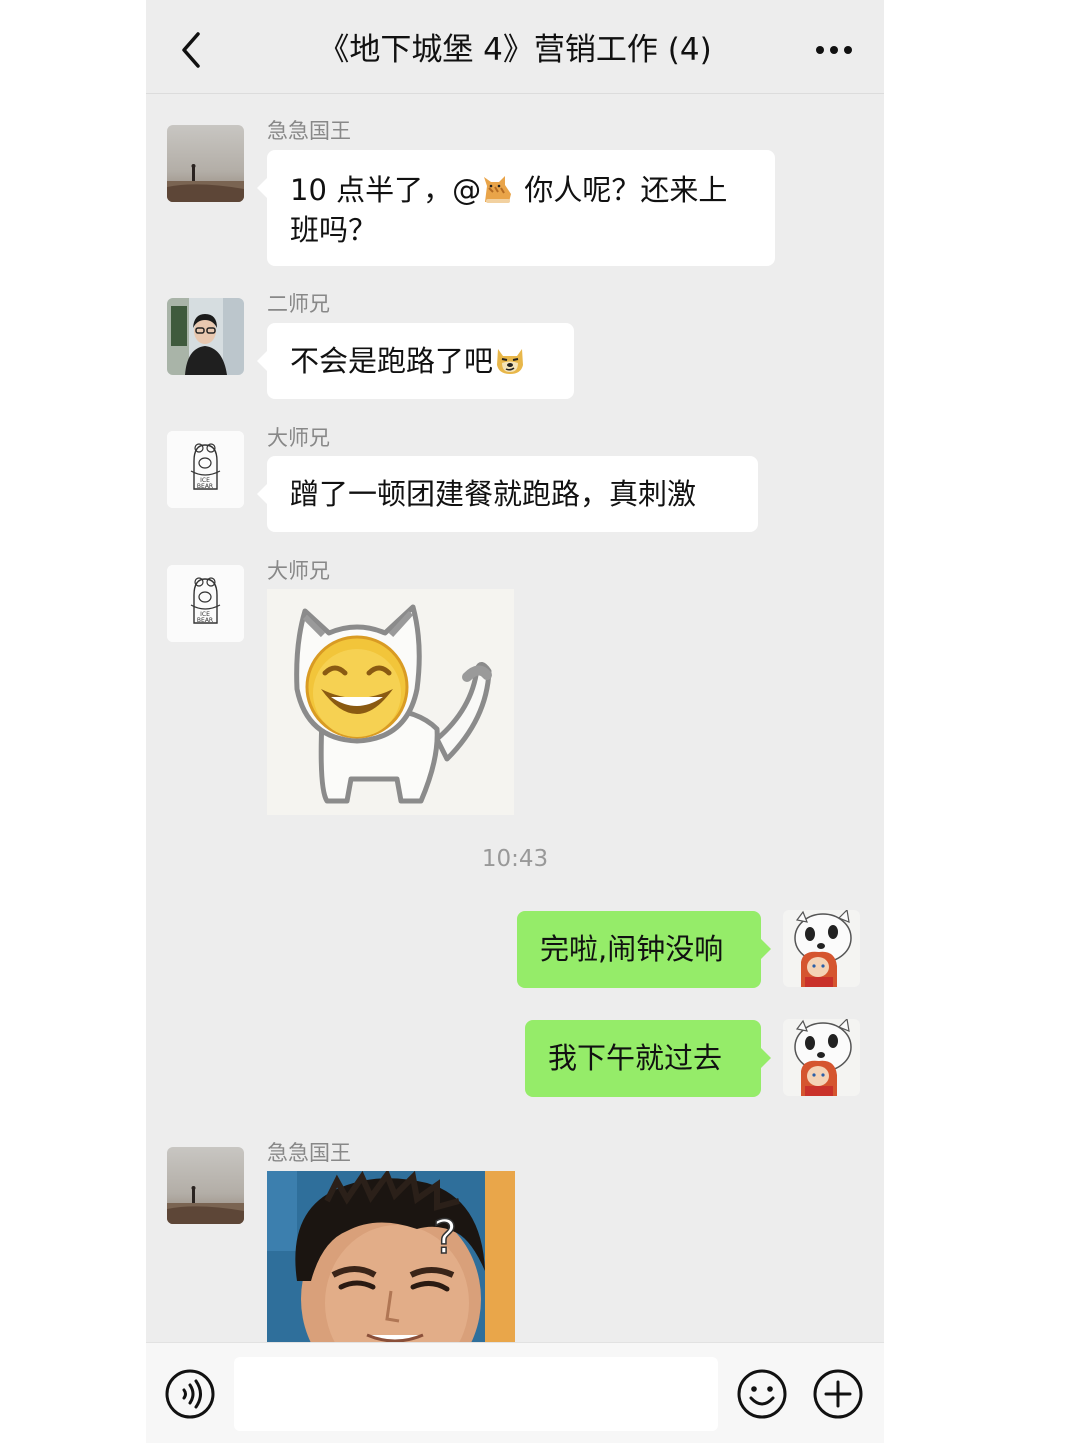 Image resolution: width=1080 pixels, height=1443 pixels. I want to click on voice-button, so click(190, 1394).